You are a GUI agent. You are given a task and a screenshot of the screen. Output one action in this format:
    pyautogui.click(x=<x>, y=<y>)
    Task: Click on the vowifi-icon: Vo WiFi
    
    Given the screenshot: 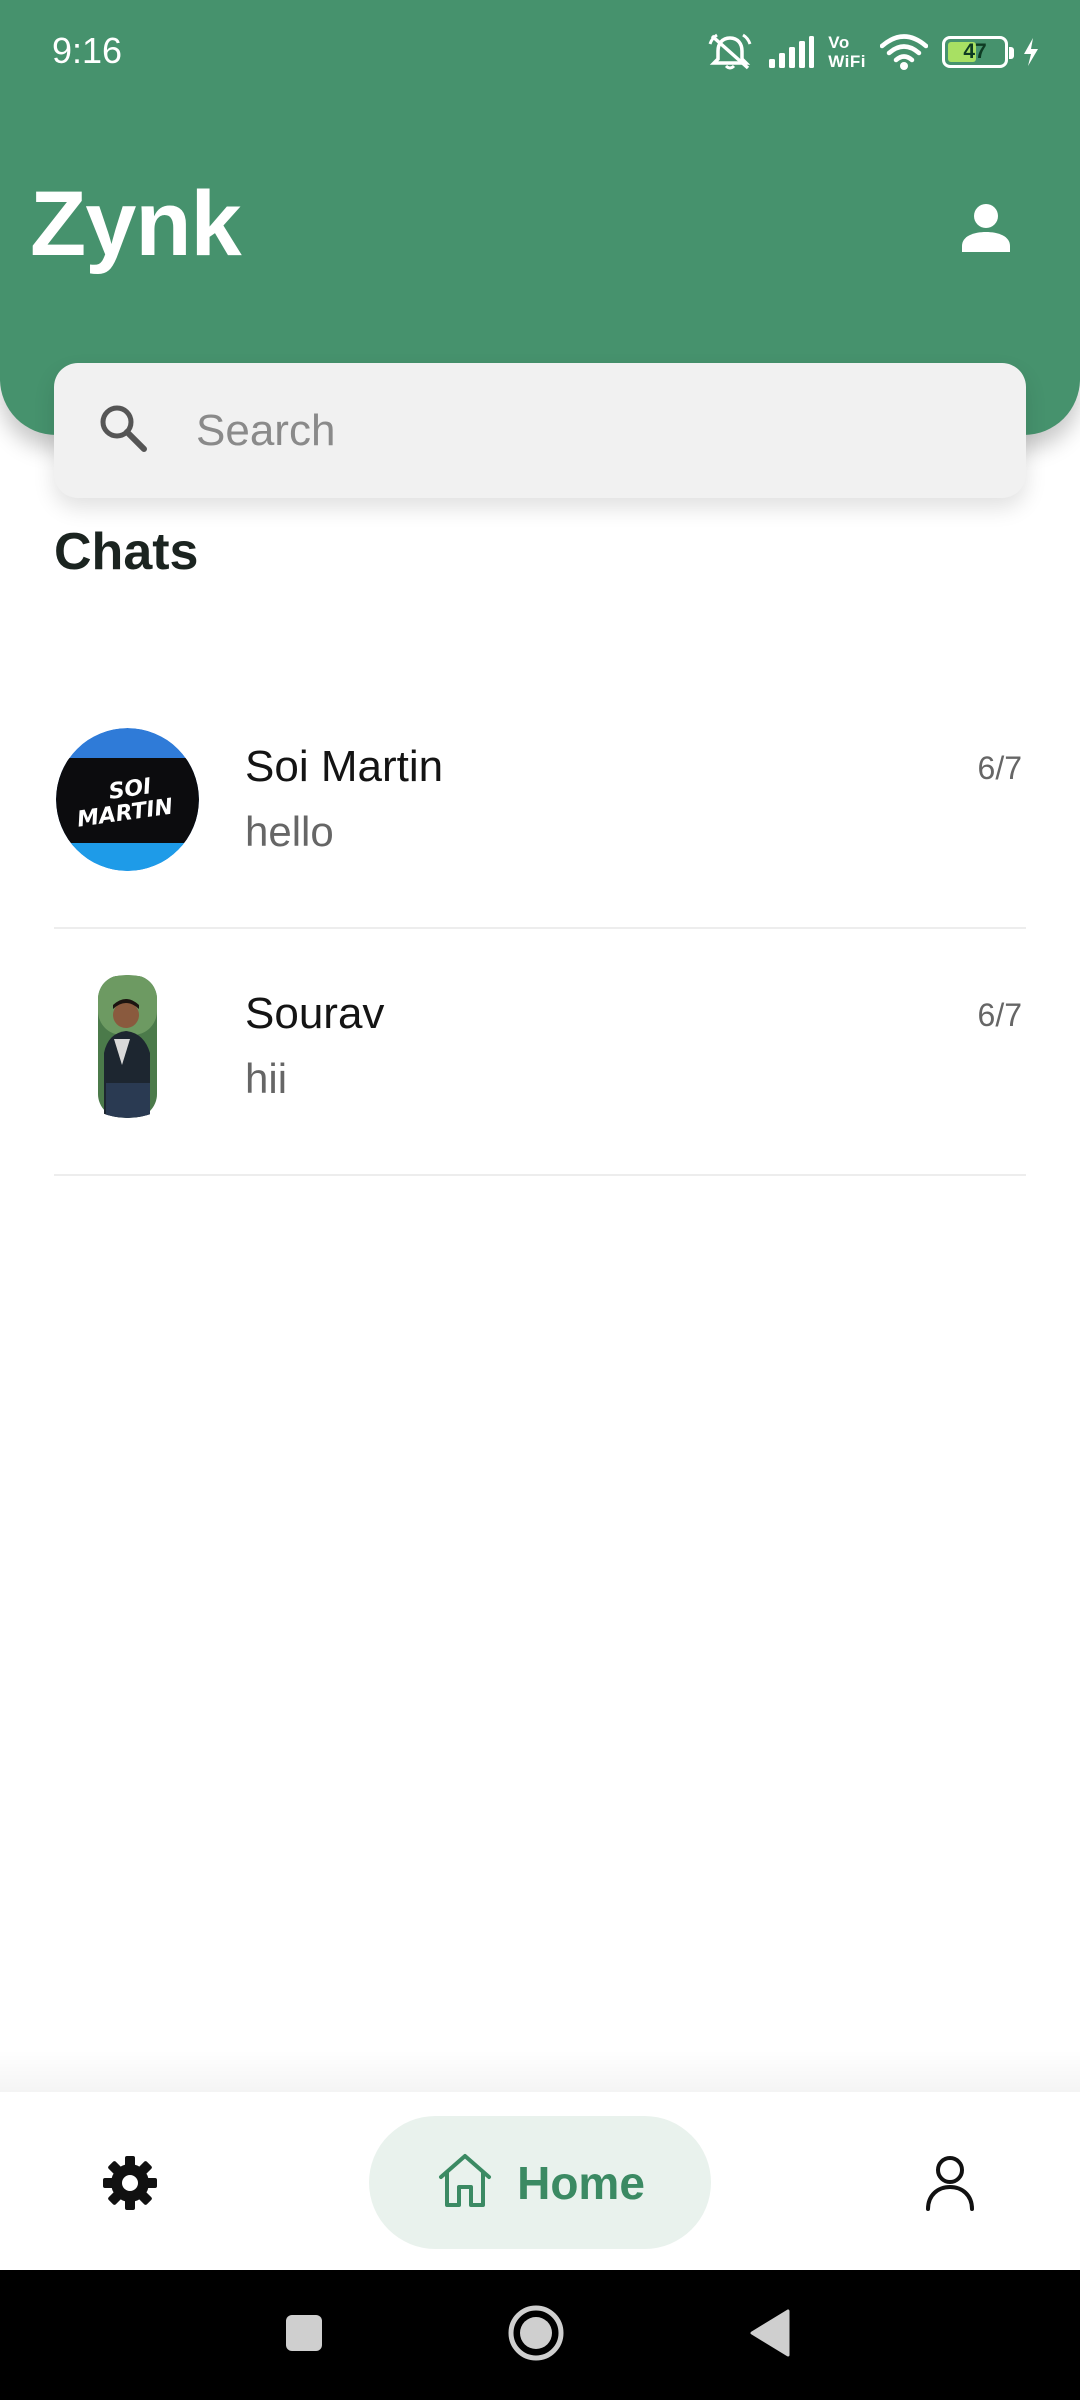 What is the action you would take?
    pyautogui.click(x=847, y=52)
    